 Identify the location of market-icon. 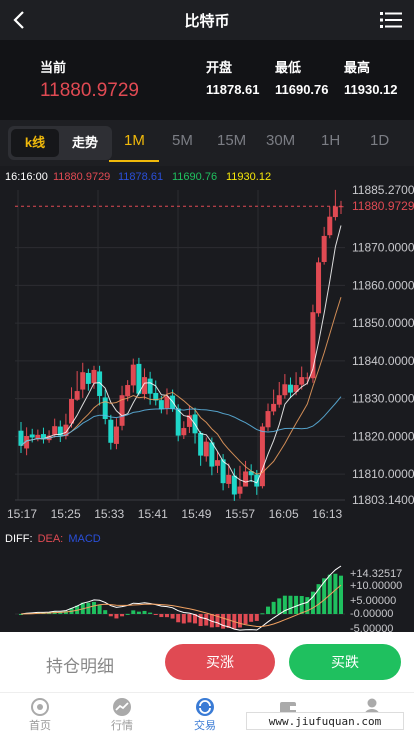
(122, 707).